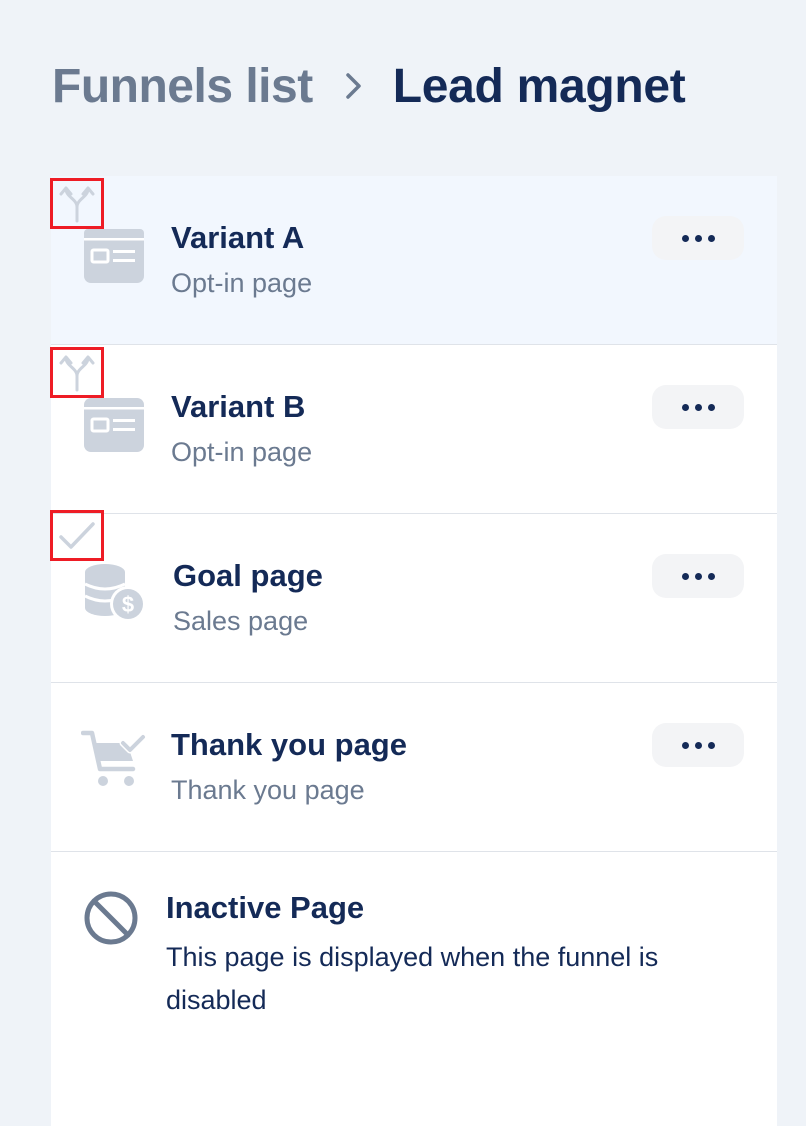 Image resolution: width=806 pixels, height=1126 pixels. What do you see at coordinates (268, 790) in the screenshot?
I see `step-subtitle: Thank you page` at bounding box center [268, 790].